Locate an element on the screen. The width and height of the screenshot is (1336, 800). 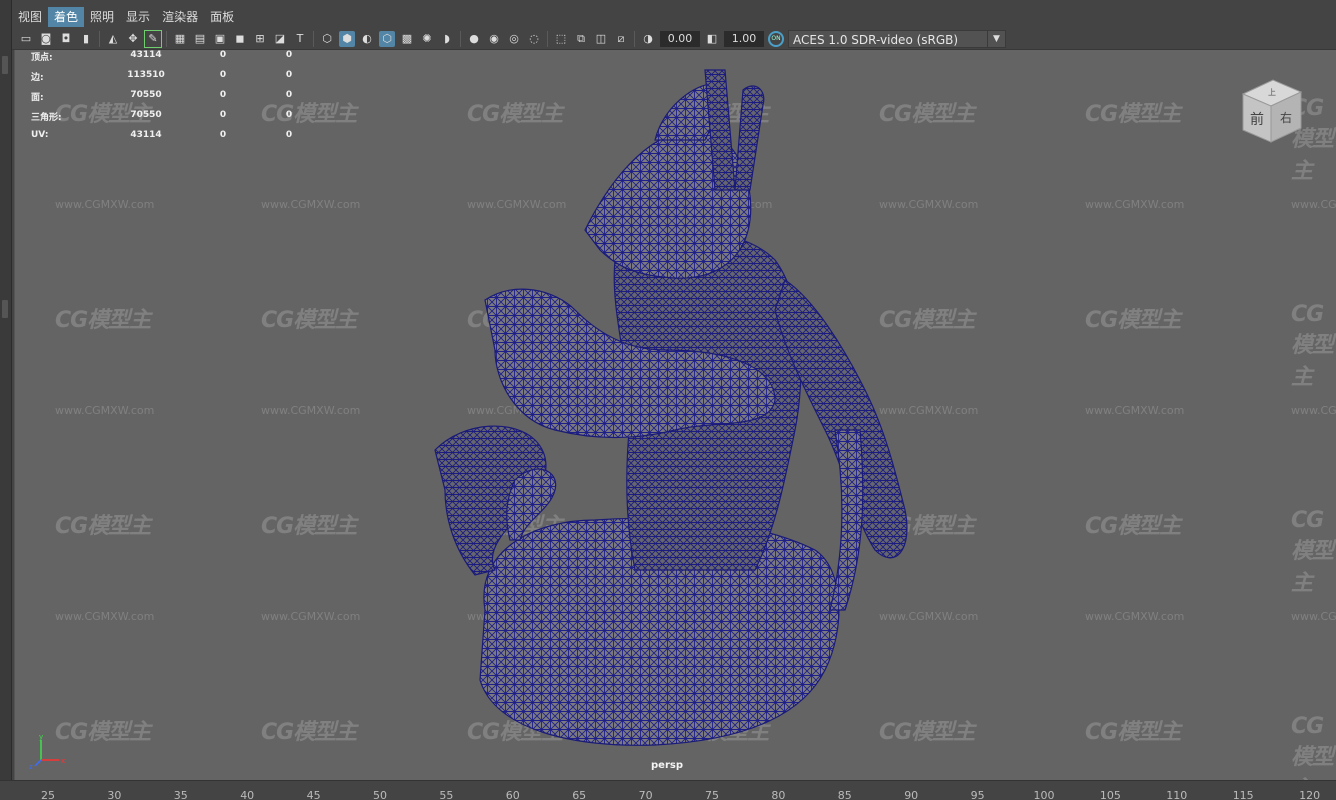
hud-row-faces: 面: 70550 0 0 is located at coordinates (171, 100).